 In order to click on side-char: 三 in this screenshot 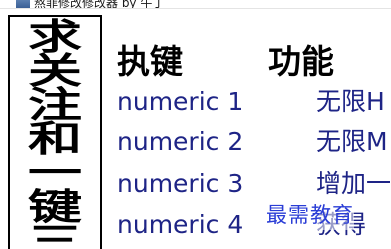, I will do `click(54, 234)`.